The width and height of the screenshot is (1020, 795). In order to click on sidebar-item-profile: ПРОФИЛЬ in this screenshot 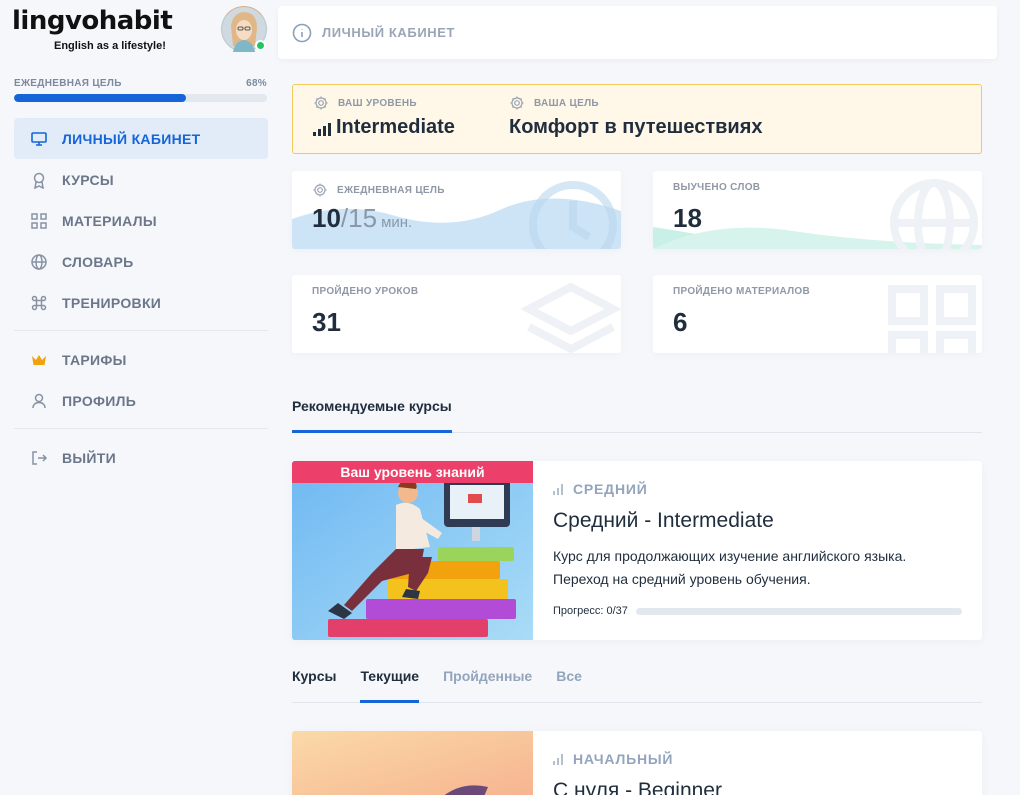, I will do `click(141, 400)`.